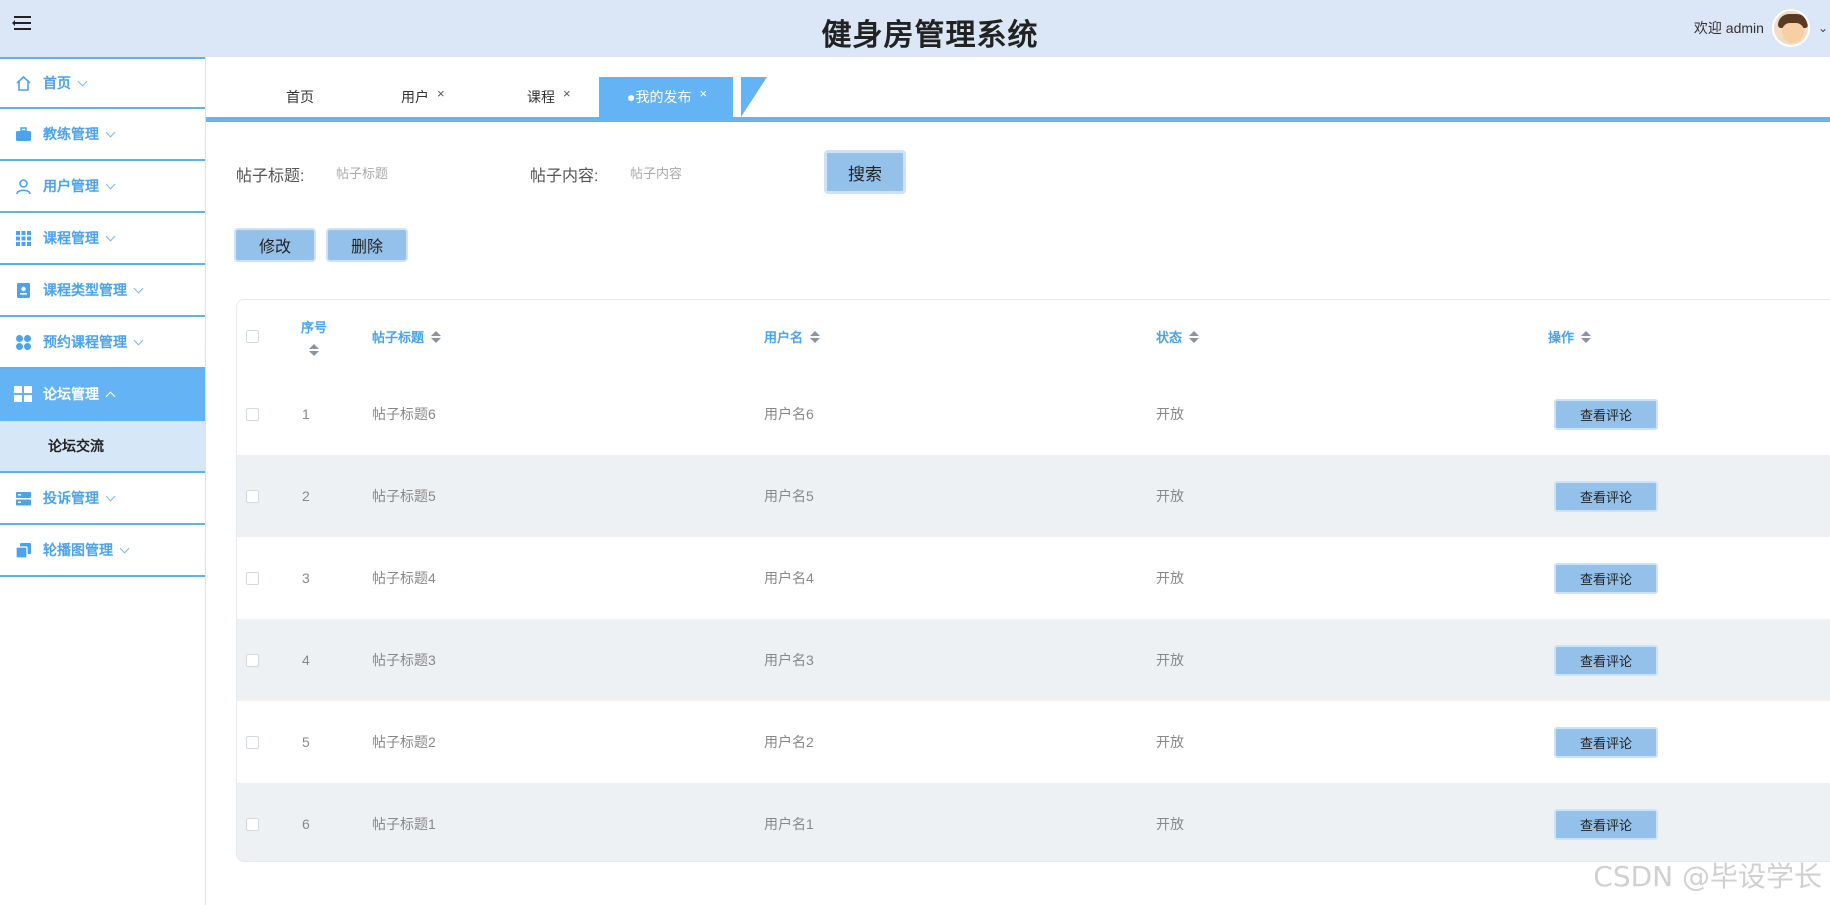  Describe the element at coordinates (367, 245) in the screenshot. I see `delete-button: 删除` at that location.